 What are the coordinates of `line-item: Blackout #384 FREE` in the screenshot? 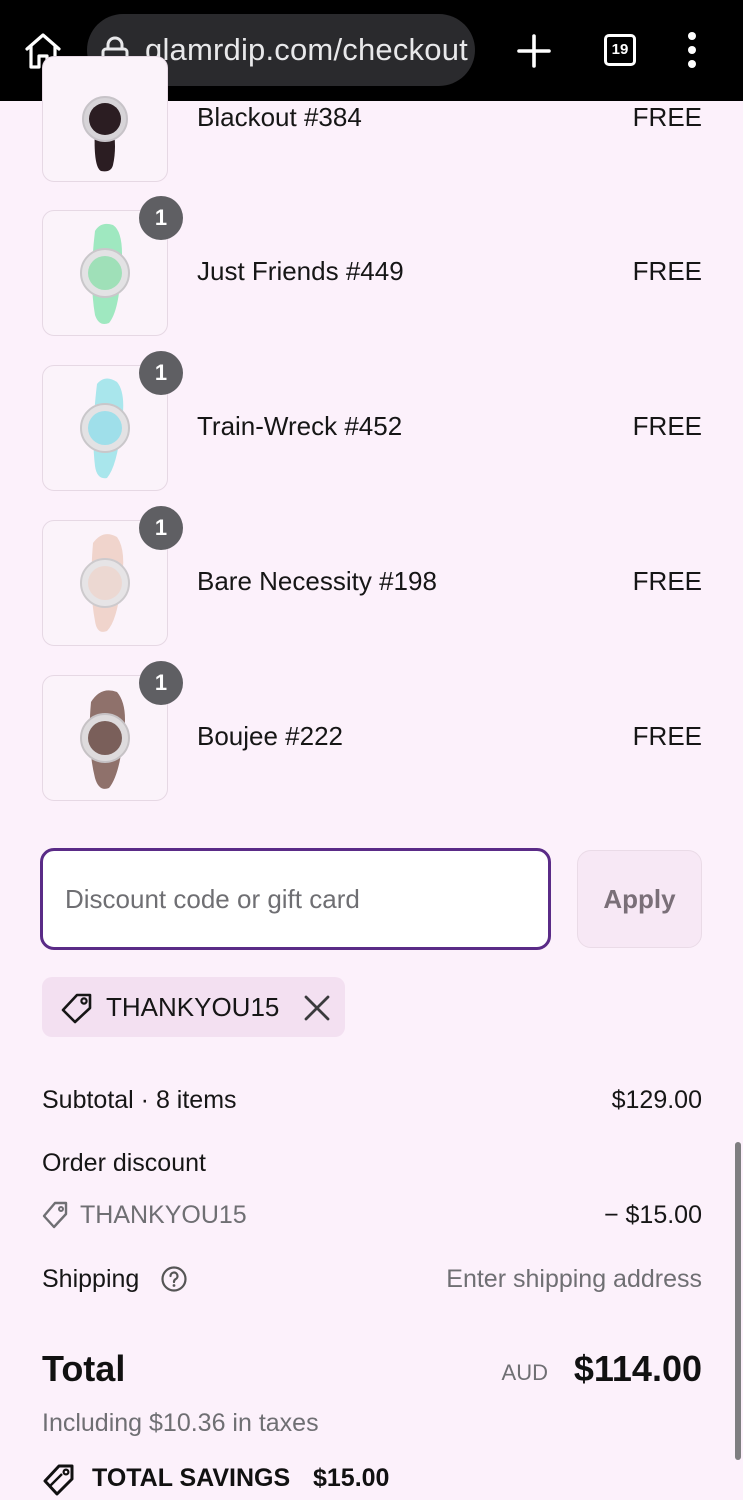 It's located at (371, 119).